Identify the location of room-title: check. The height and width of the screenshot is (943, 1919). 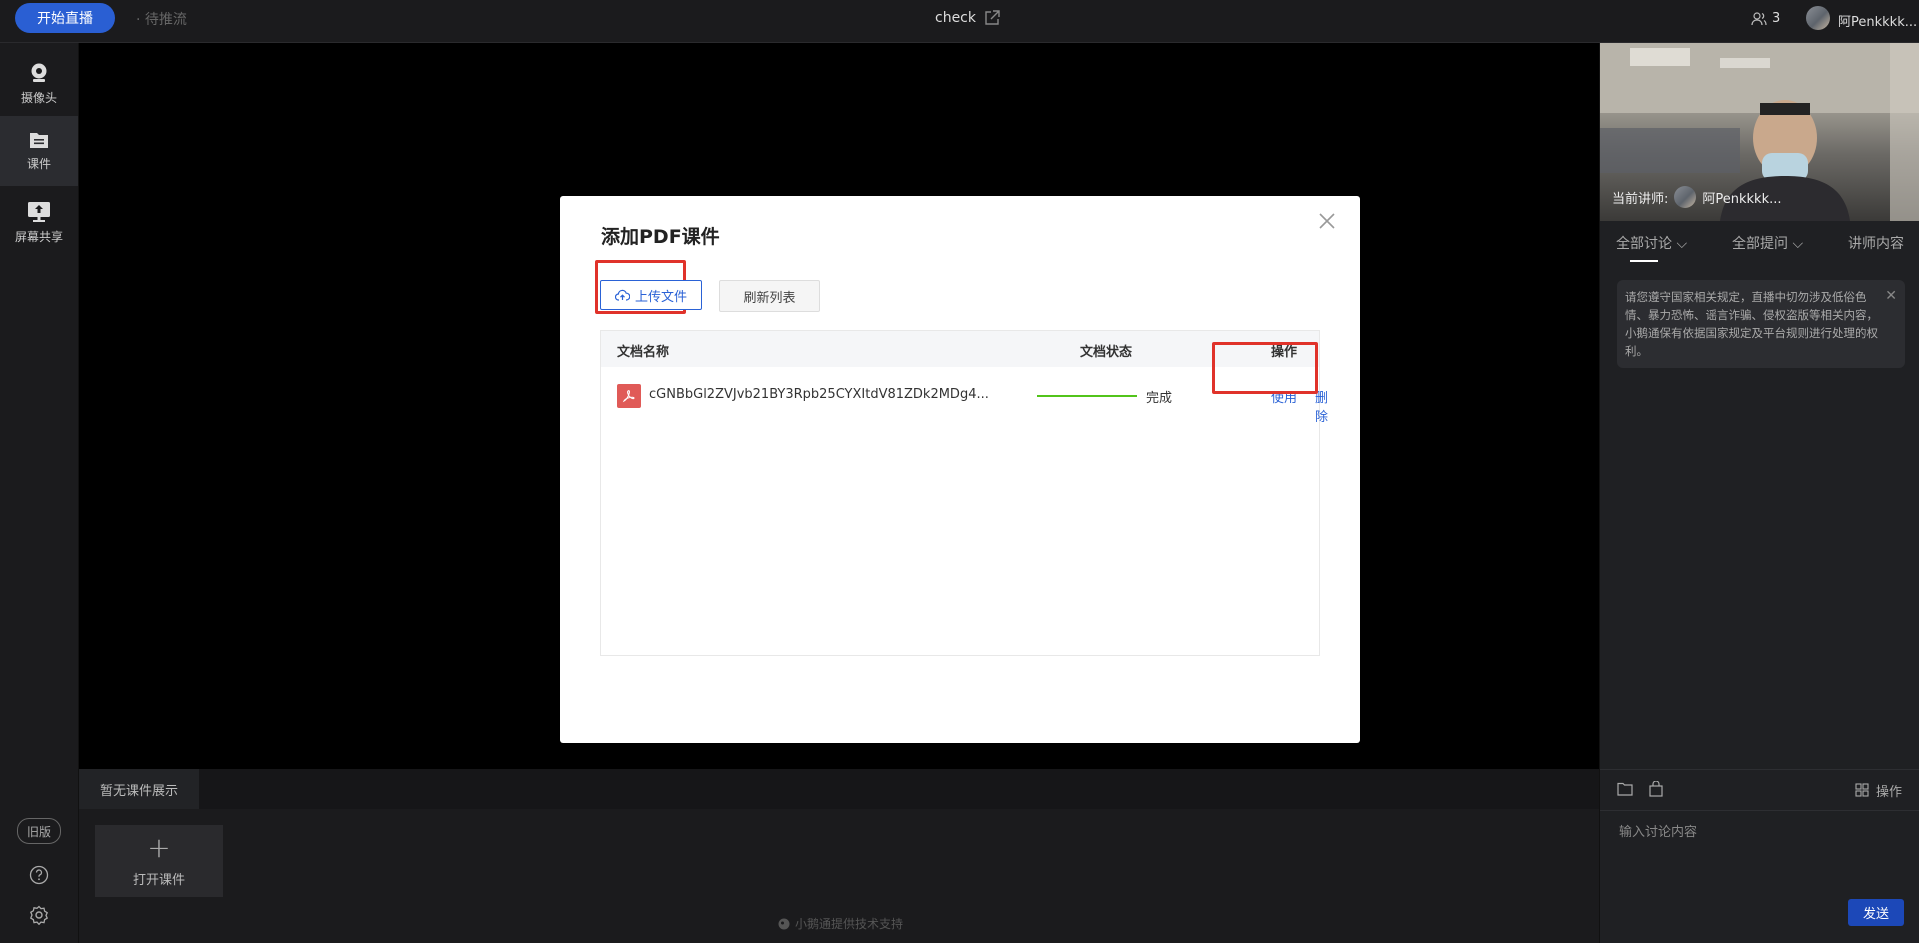
(955, 18).